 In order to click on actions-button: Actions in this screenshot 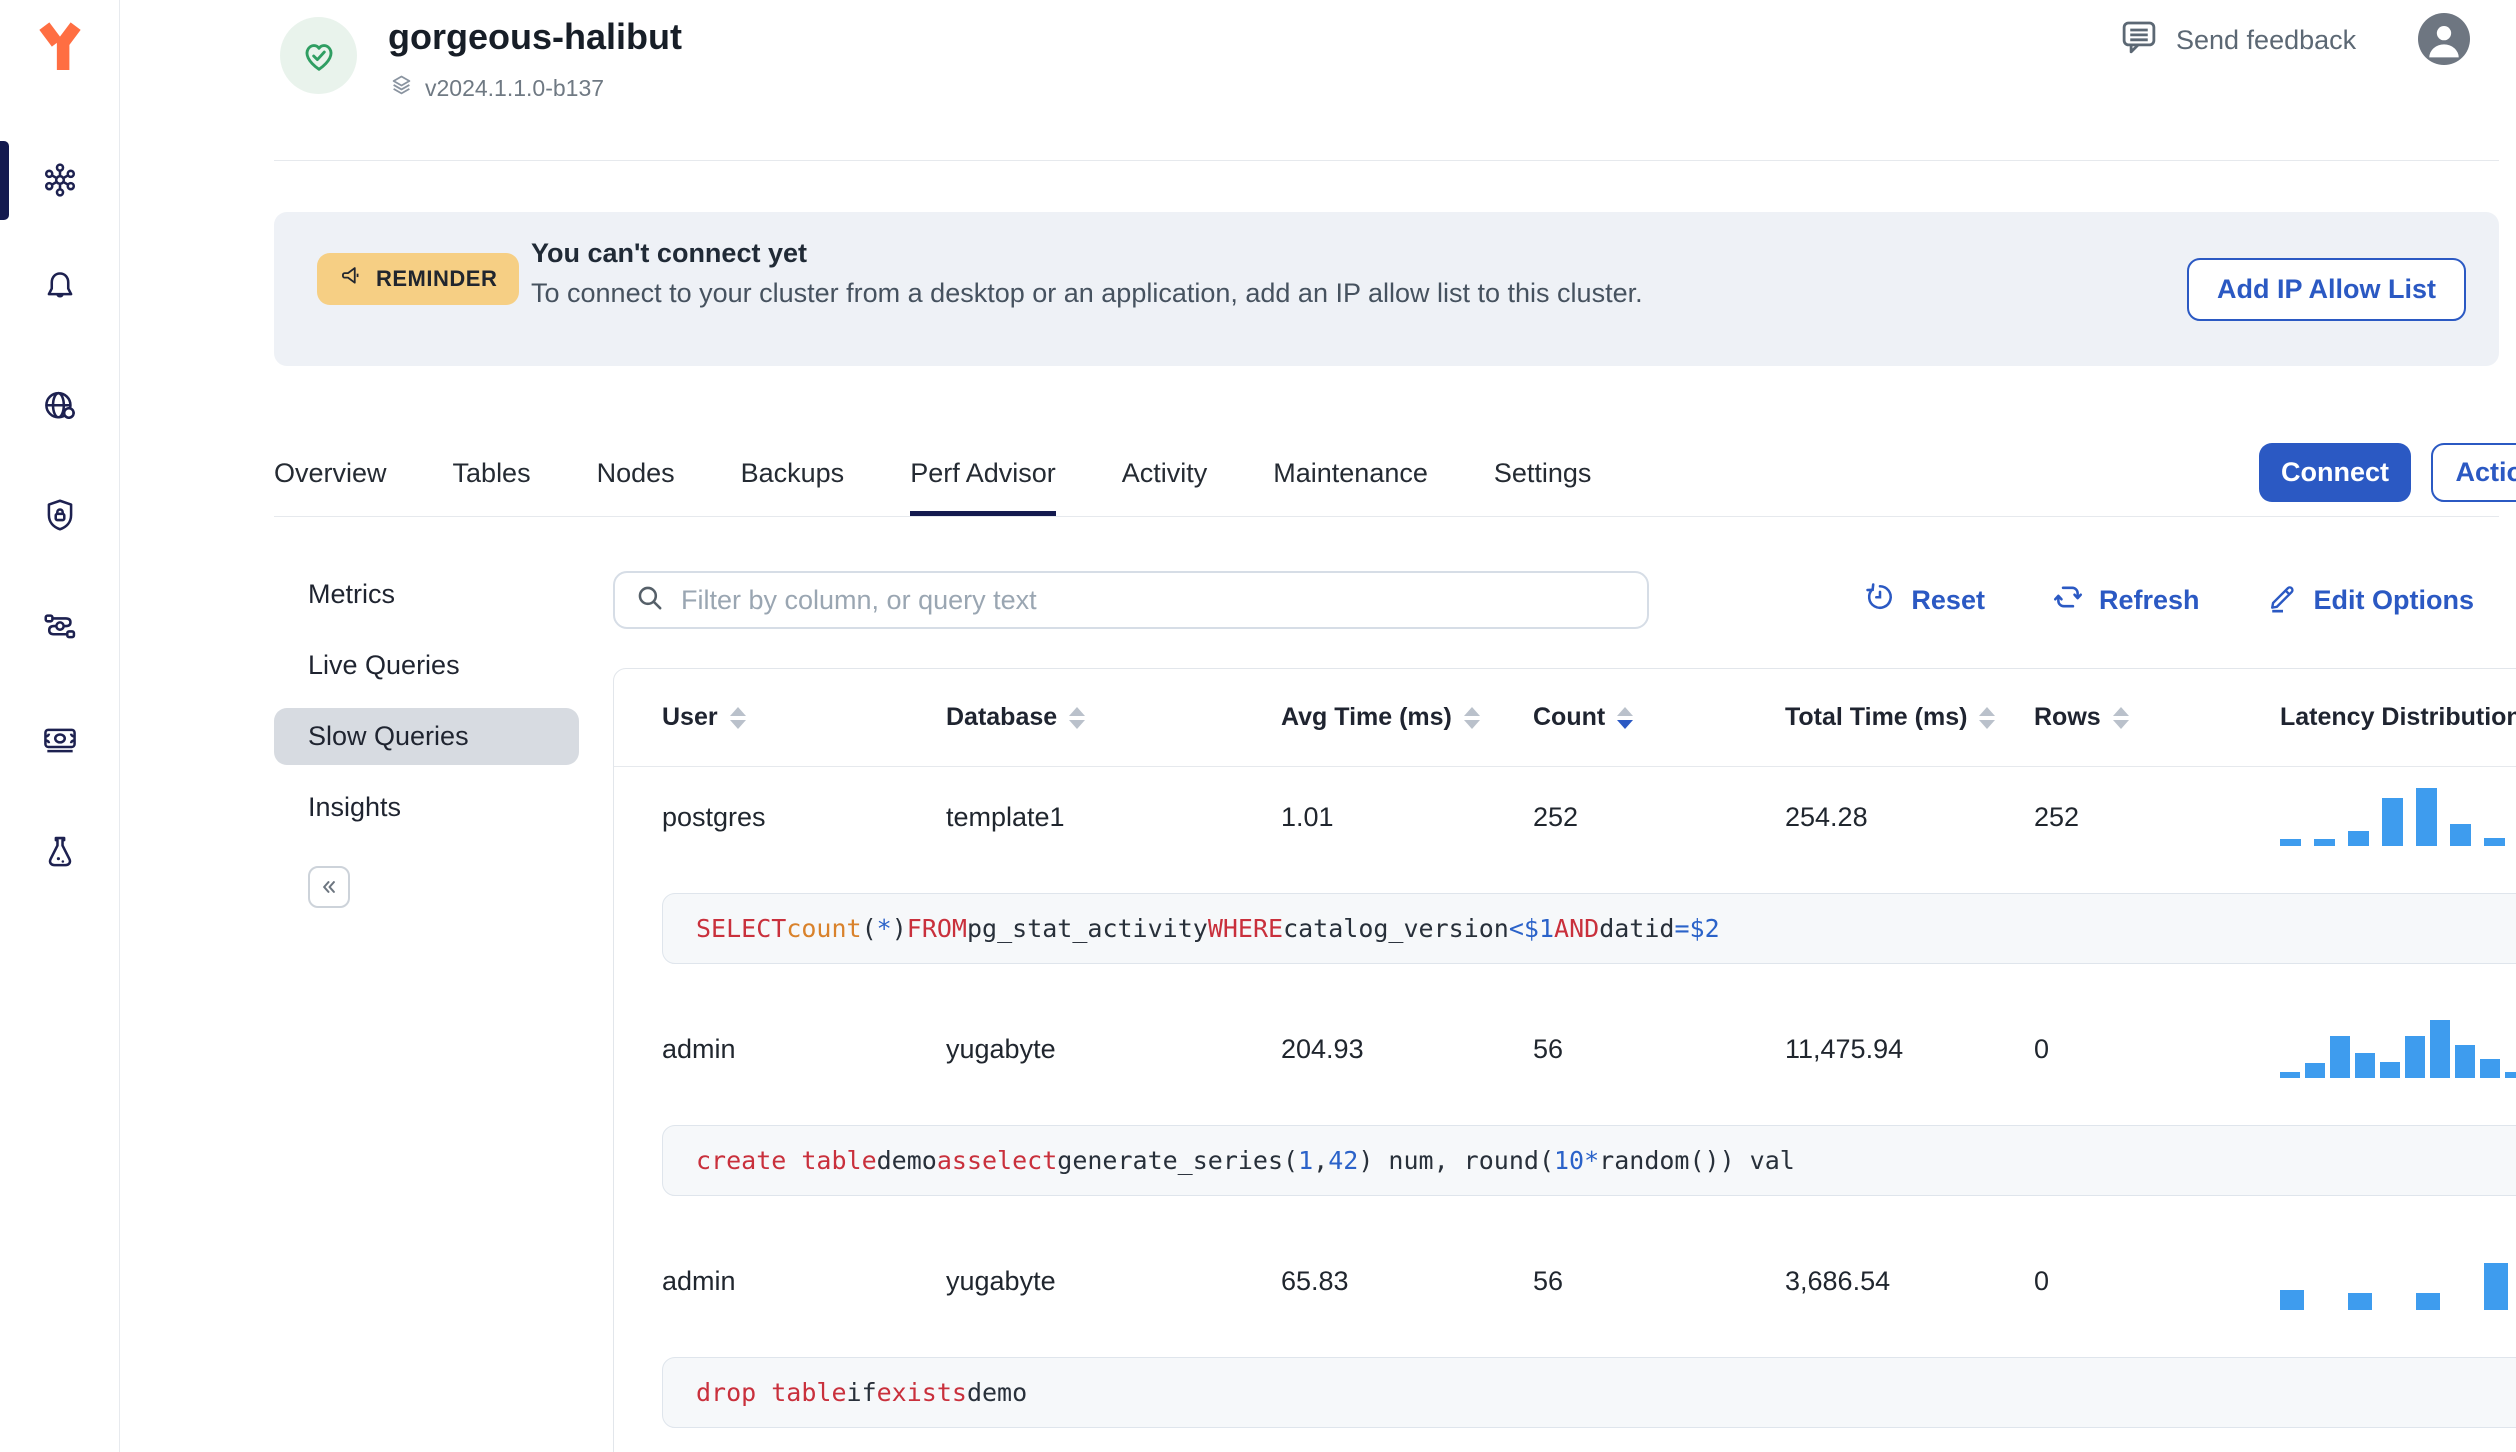, I will do `click(2473, 472)`.